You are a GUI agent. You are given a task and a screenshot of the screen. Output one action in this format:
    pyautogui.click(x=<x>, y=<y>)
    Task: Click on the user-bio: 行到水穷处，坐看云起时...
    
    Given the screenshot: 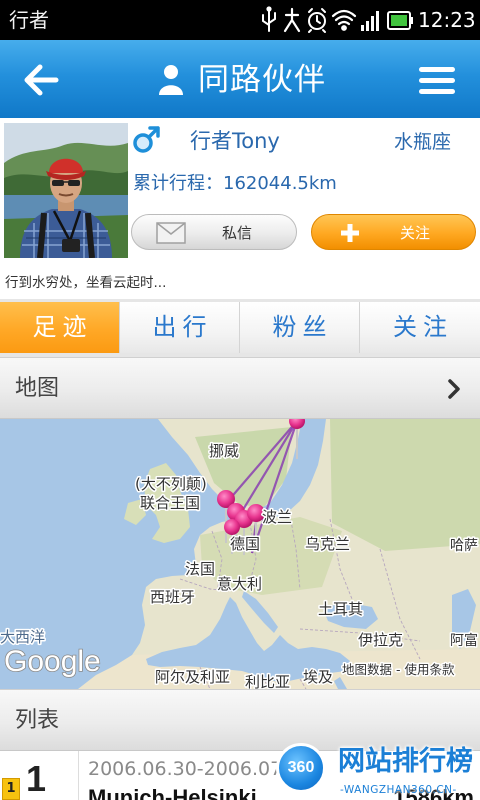 What is the action you would take?
    pyautogui.click(x=86, y=283)
    